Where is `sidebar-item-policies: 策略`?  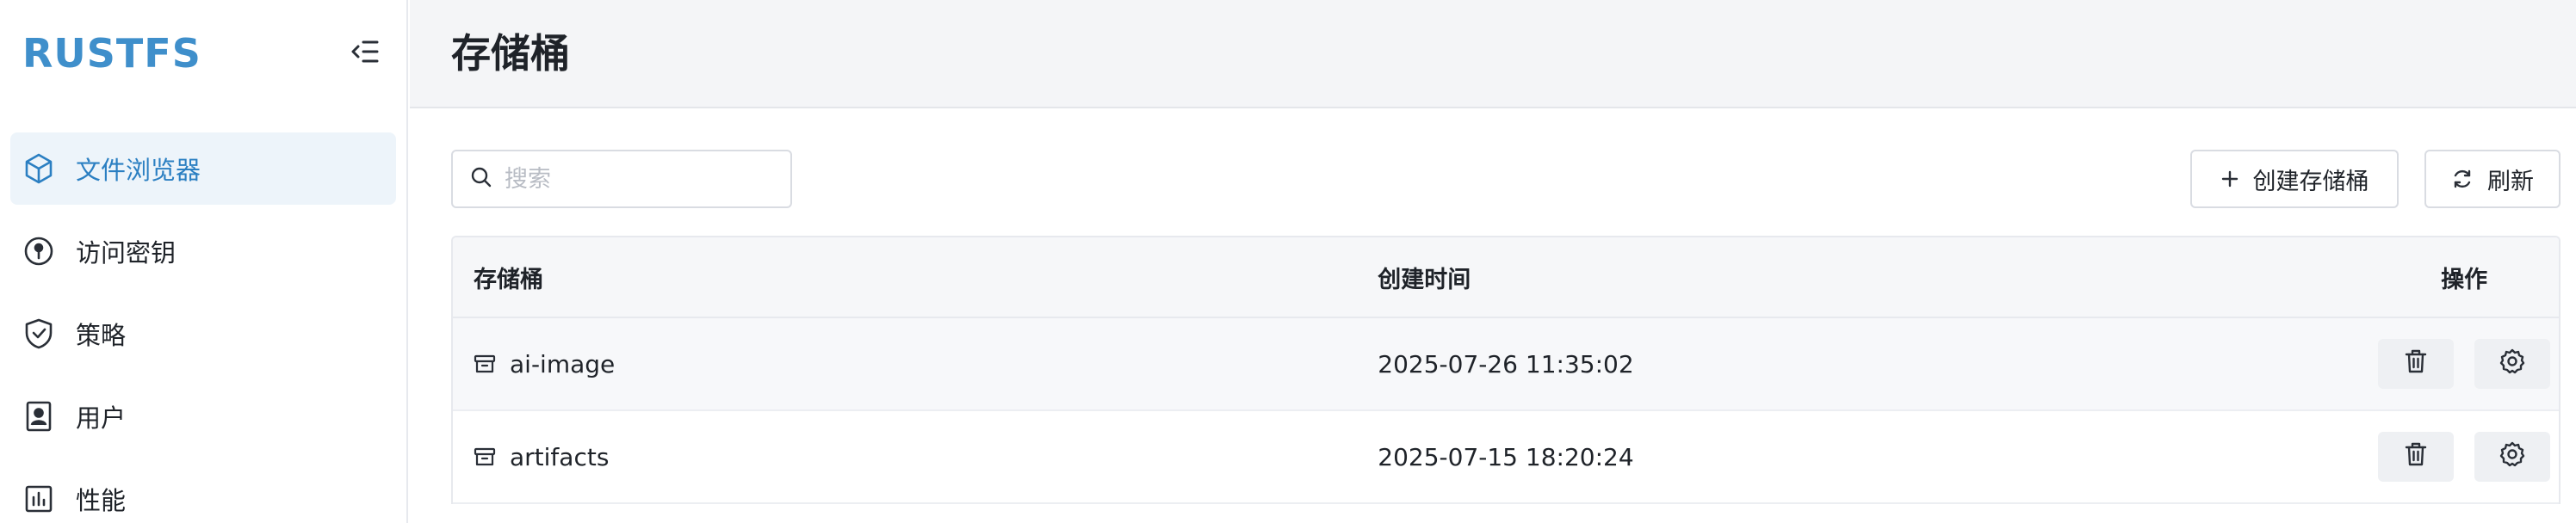 sidebar-item-policies: 策略 is located at coordinates (203, 334).